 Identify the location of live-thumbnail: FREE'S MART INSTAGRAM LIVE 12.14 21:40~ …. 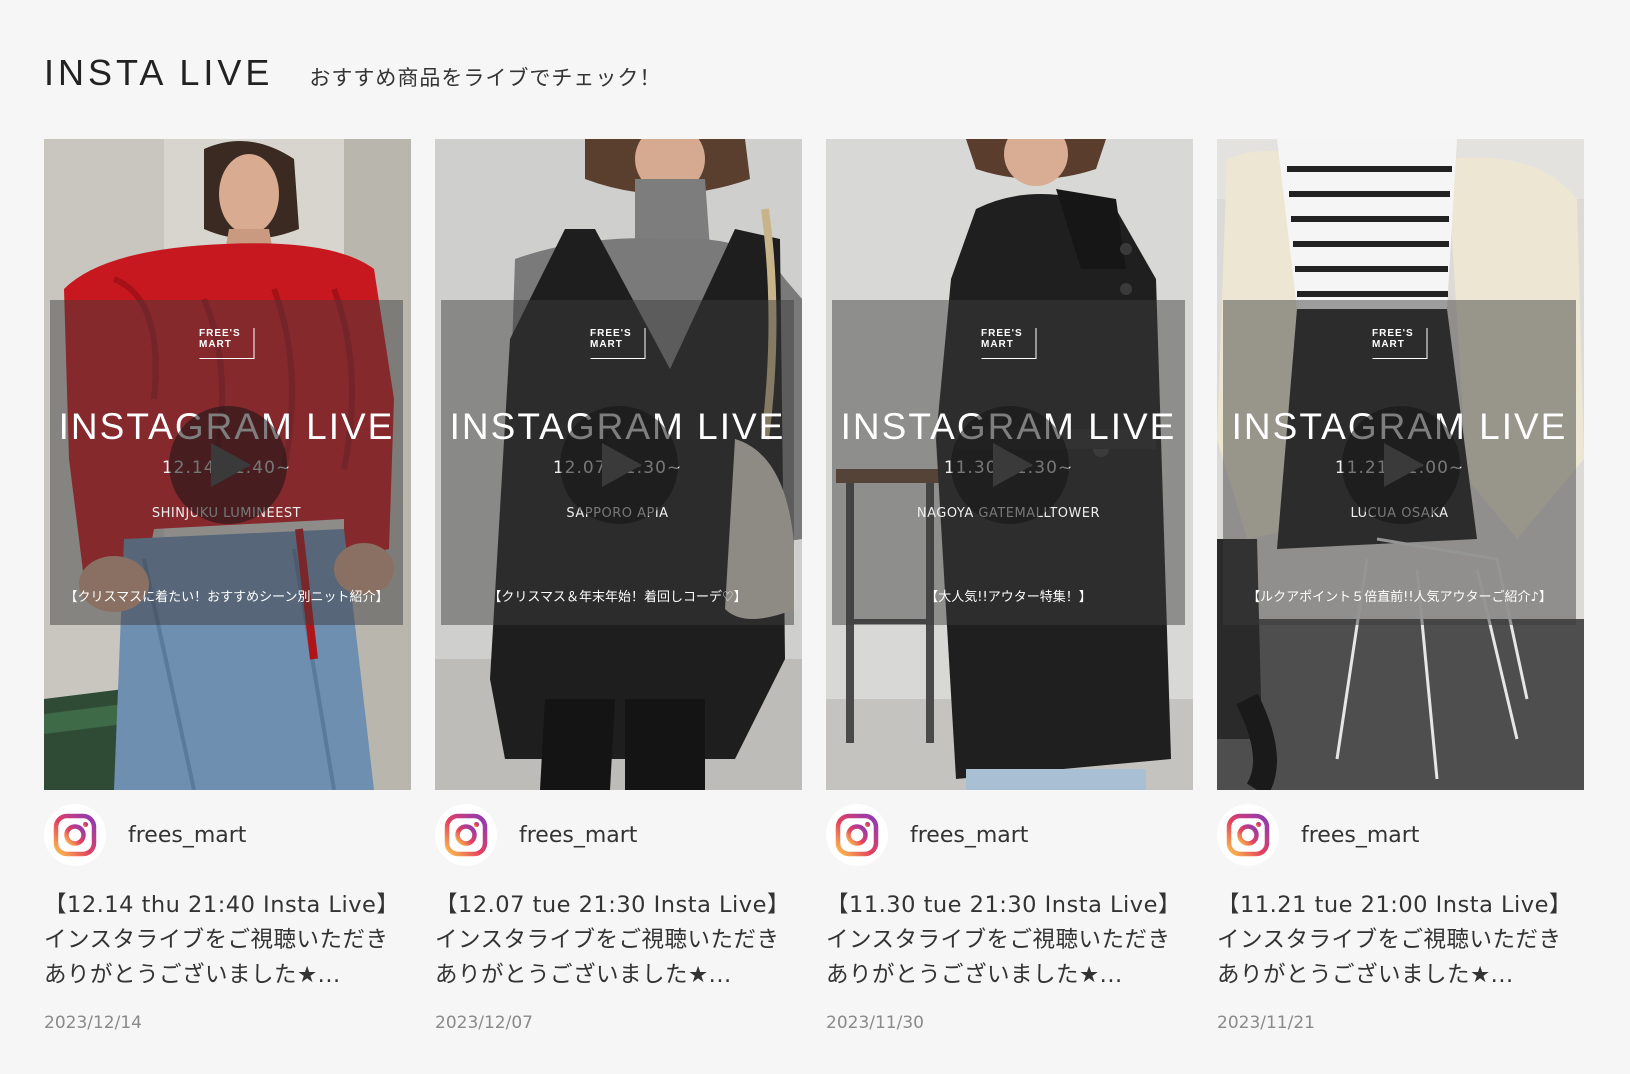
(227, 464).